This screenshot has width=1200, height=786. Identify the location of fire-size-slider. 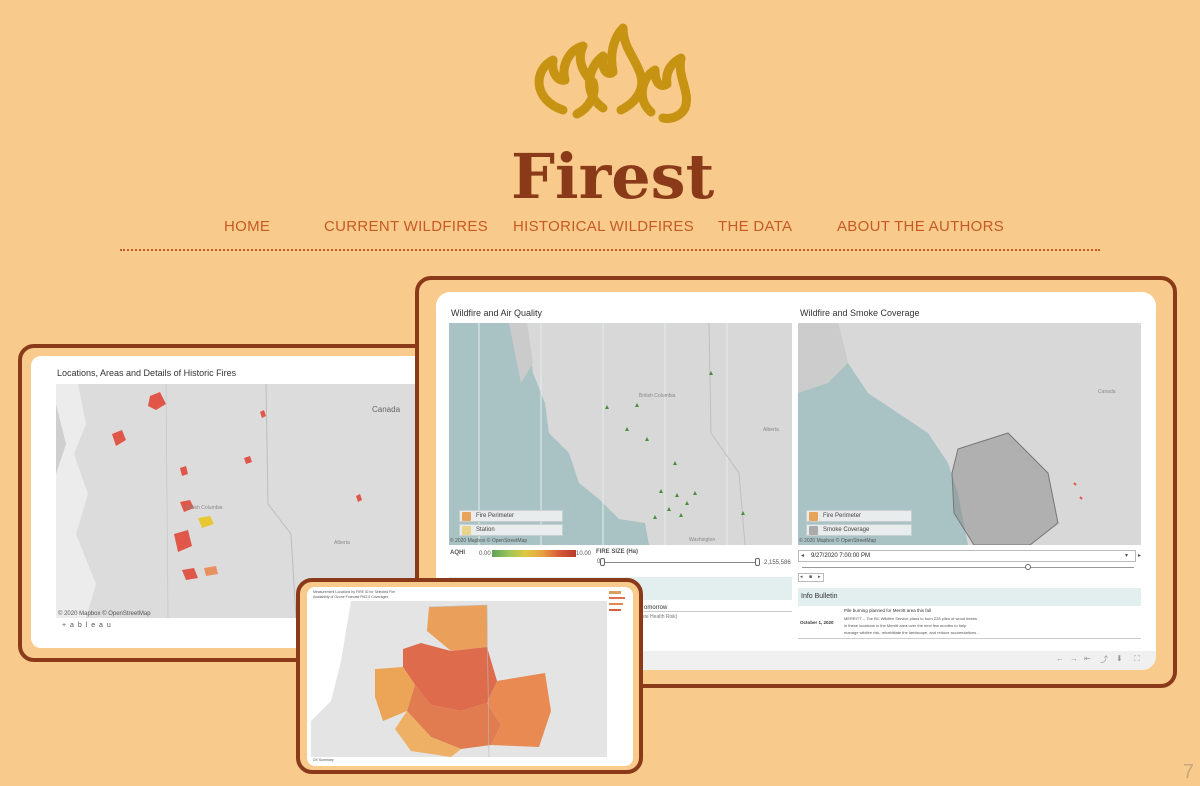
(680, 562).